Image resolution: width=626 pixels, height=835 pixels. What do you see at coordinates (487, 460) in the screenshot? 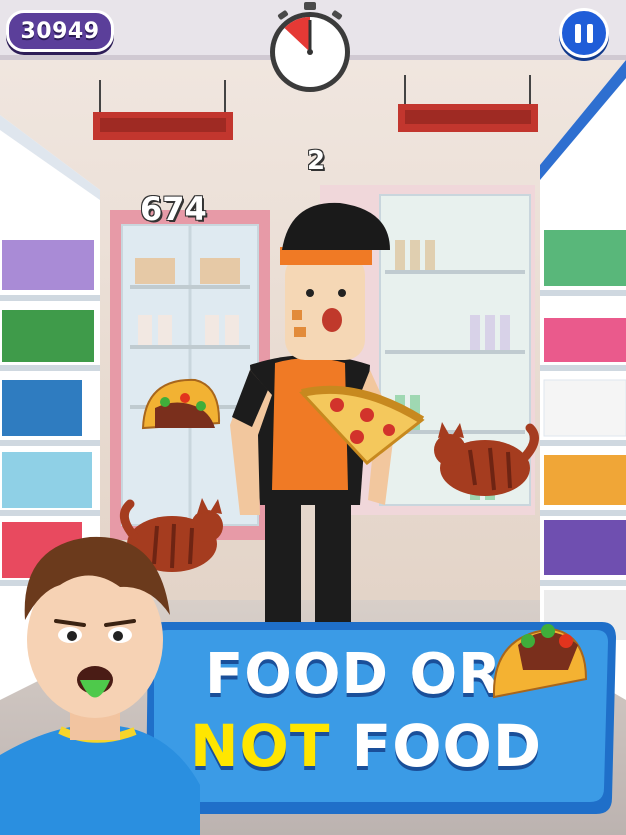
I see `cat-item-right` at bounding box center [487, 460].